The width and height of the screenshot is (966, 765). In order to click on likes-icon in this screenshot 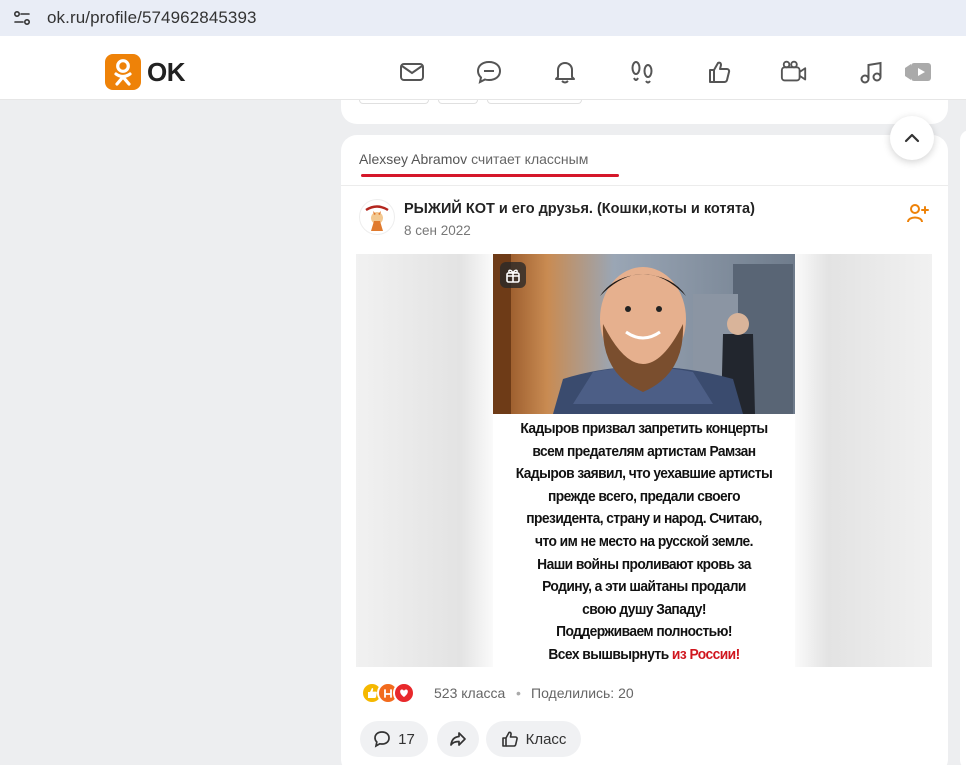, I will do `click(719, 72)`.